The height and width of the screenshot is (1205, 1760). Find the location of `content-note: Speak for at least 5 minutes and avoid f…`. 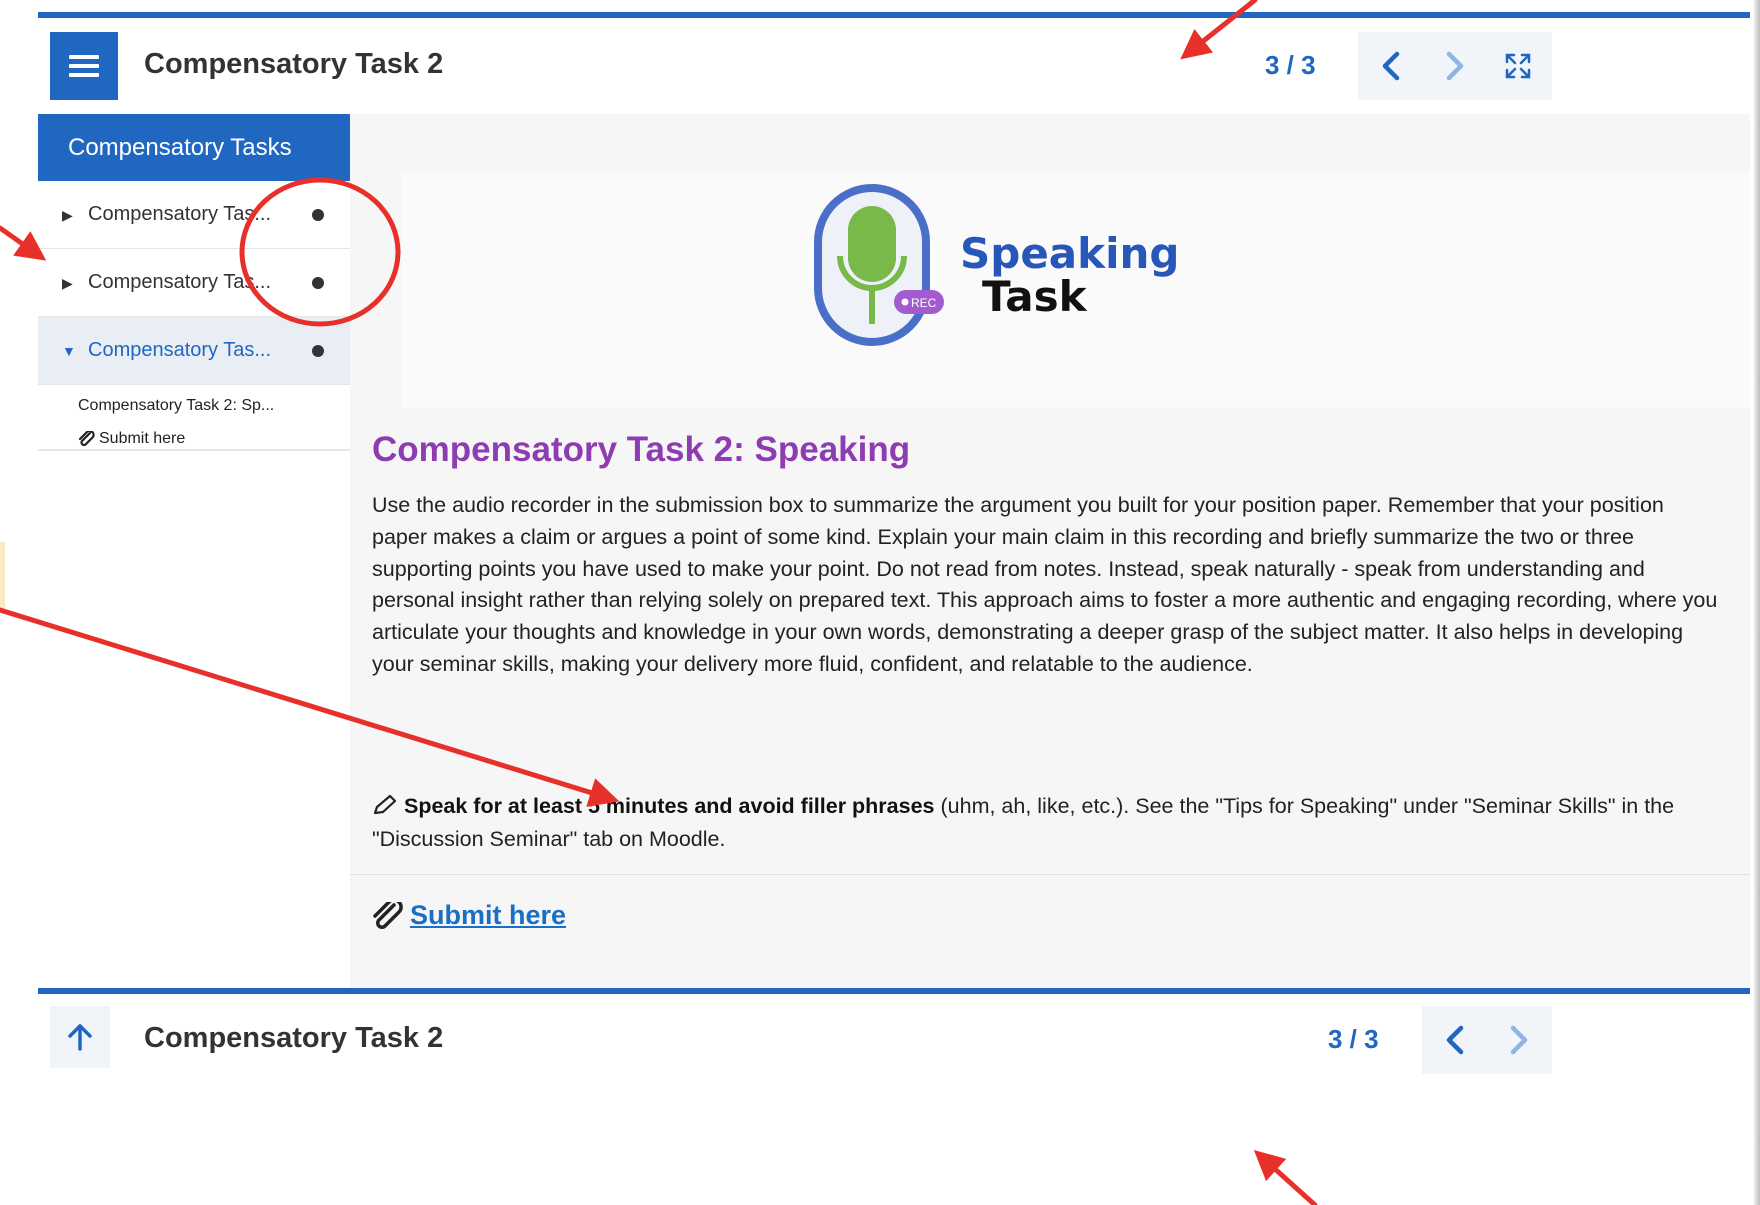

content-note: Speak for at least 5 minutes and avoid f… is located at coordinates (1047, 823).